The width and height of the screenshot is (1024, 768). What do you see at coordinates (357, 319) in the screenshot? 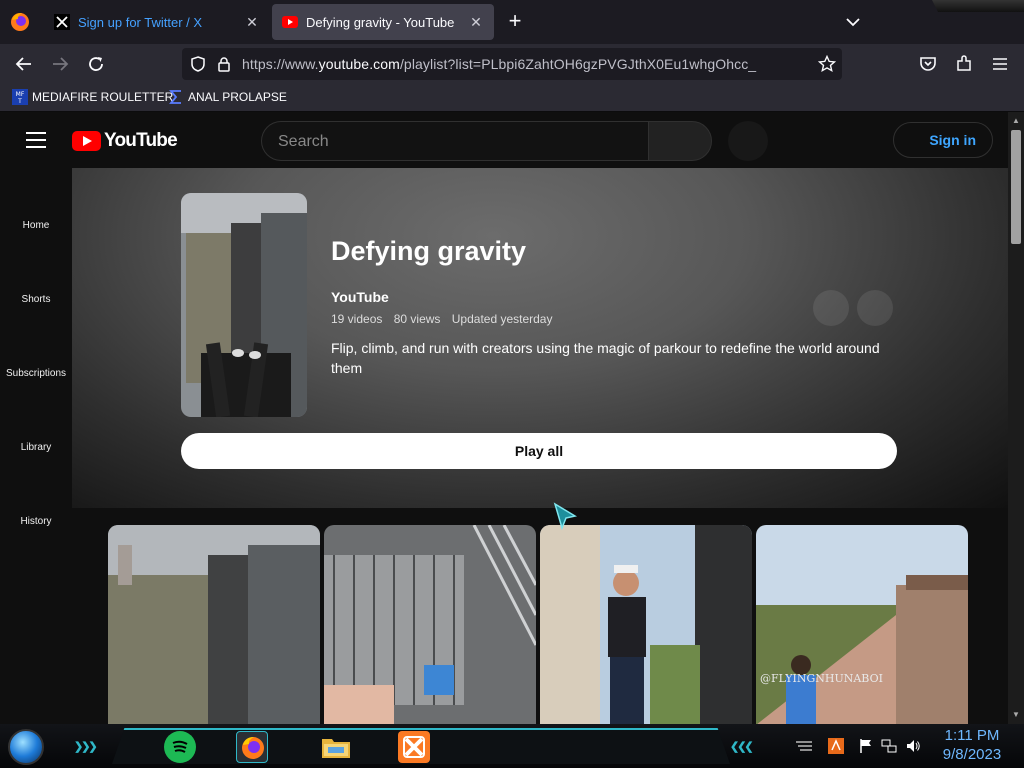
I see `video-count: 19 videos` at bounding box center [357, 319].